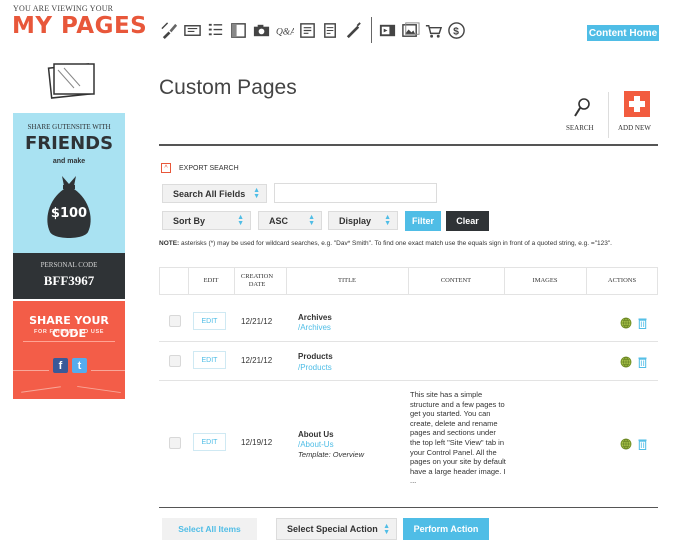 The image size is (680, 543). I want to click on row-title: Archives, so click(315, 317).